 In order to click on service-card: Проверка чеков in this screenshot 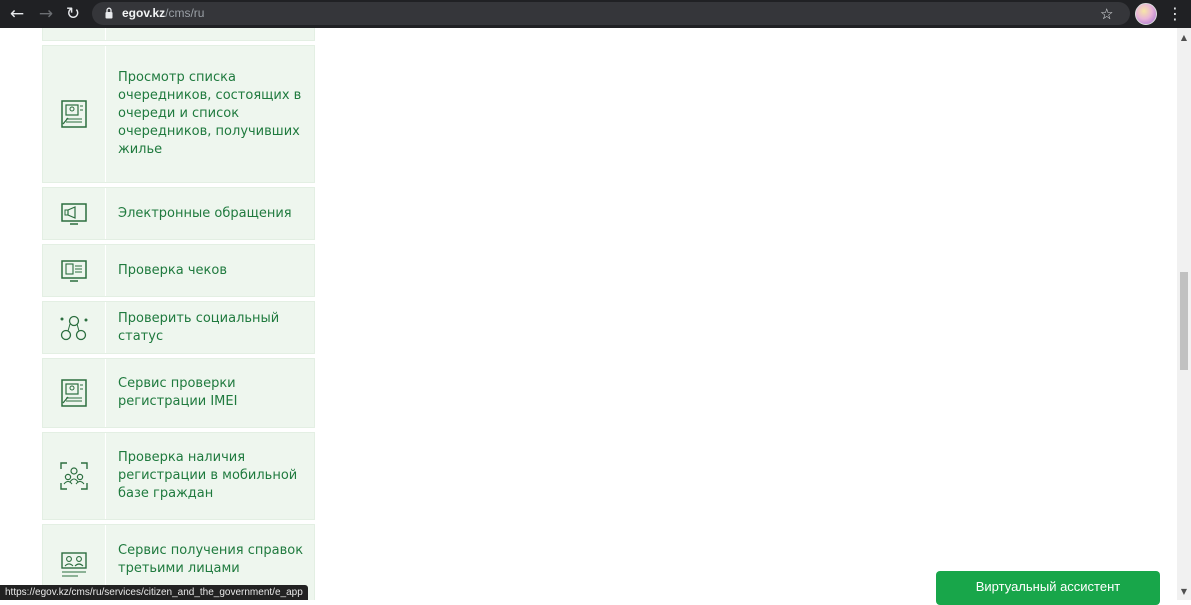, I will do `click(178, 270)`.